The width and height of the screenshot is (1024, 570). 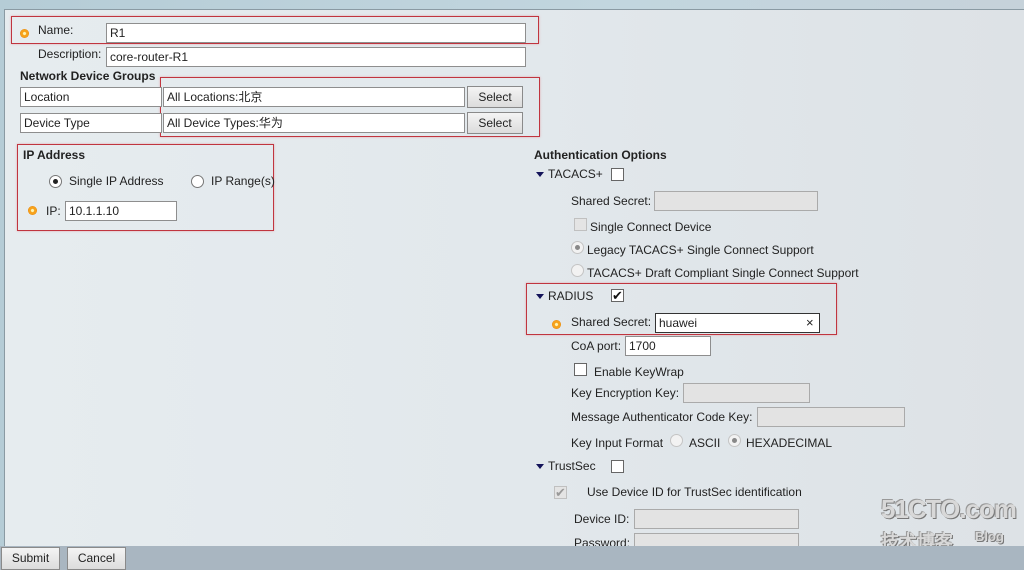 What do you see at coordinates (639, 372) in the screenshot?
I see `enable-keywrap-label: Enable KeyWrap` at bounding box center [639, 372].